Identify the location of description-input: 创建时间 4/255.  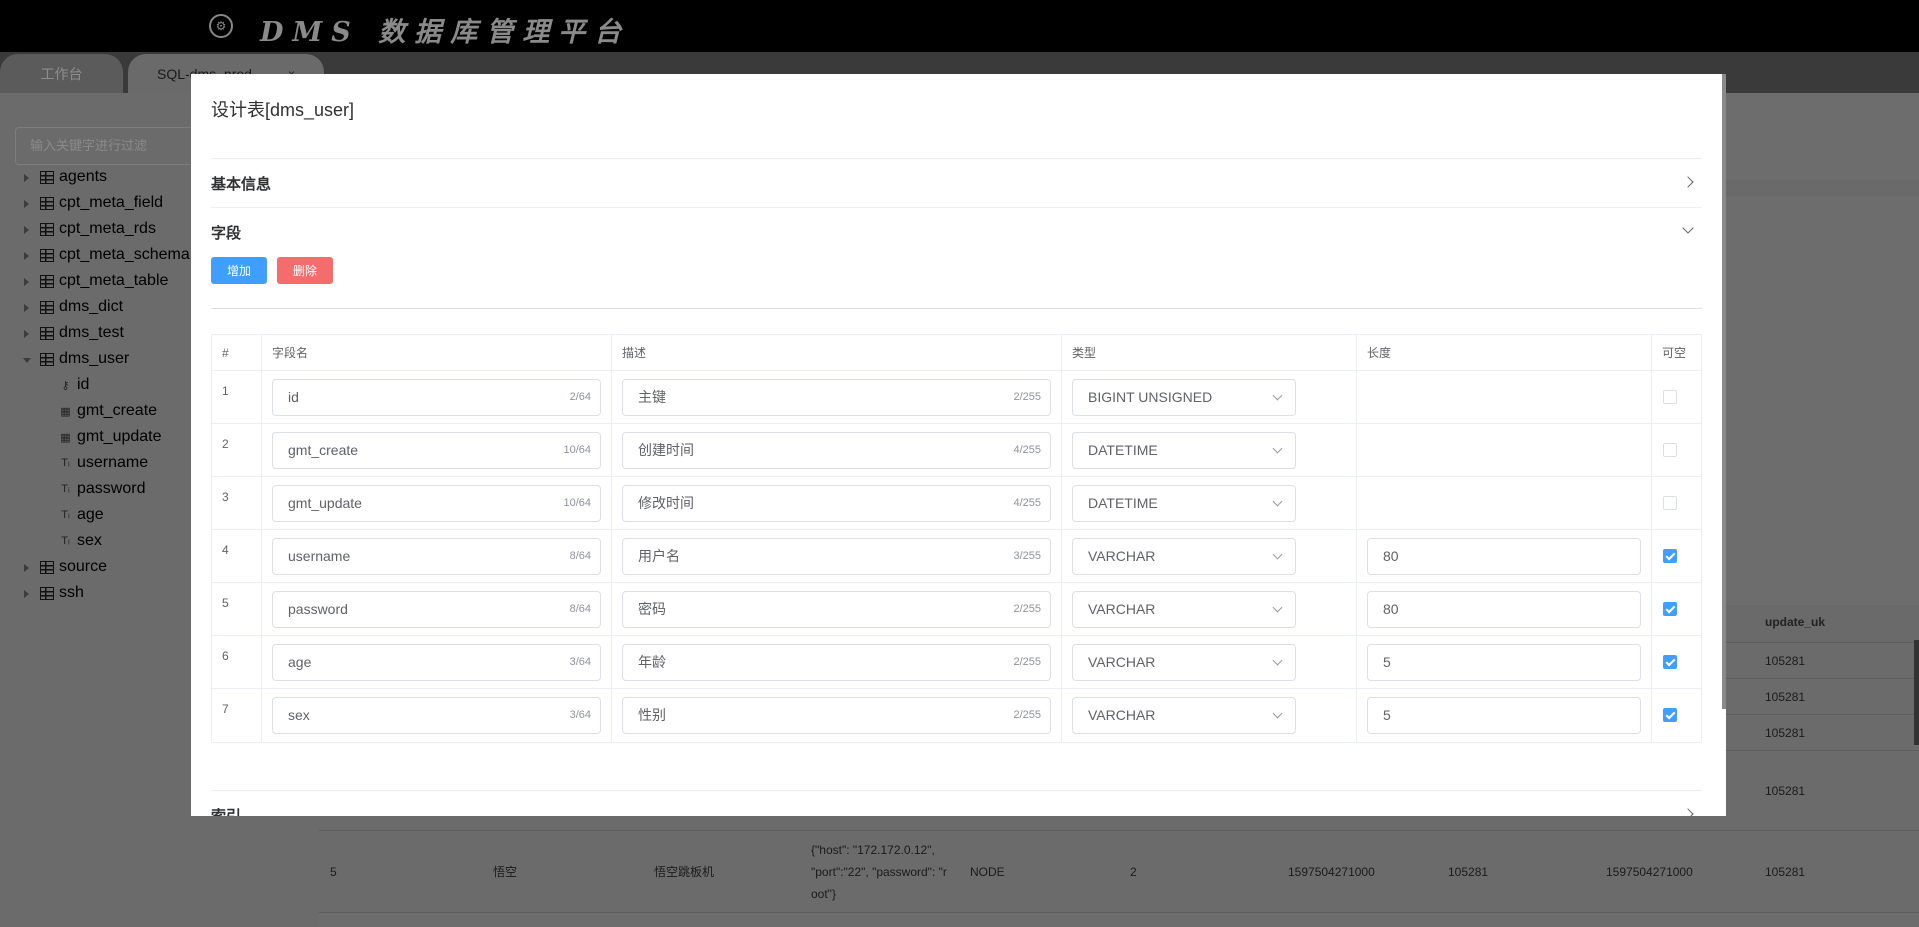
(836, 450).